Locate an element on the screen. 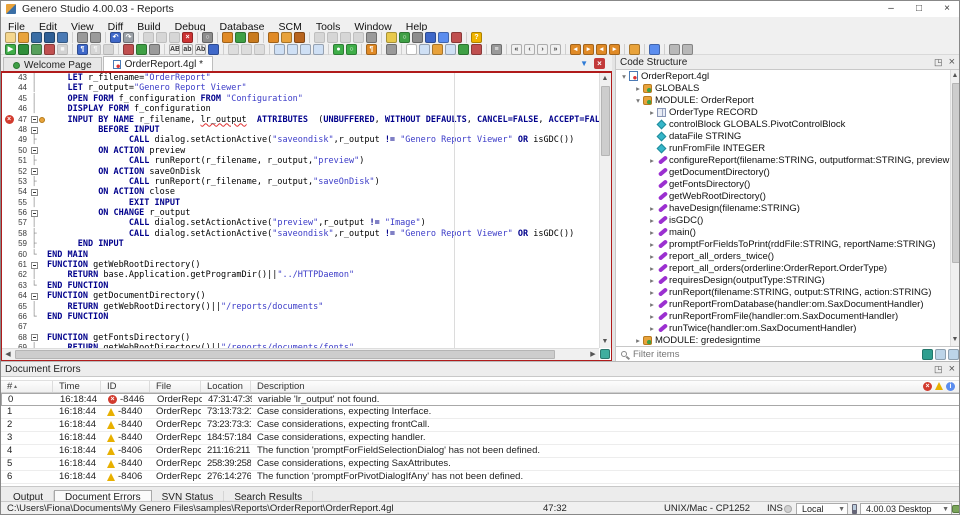 The height and width of the screenshot is (515, 960). insert-mode-indicator: INS is located at coordinates (775, 508).